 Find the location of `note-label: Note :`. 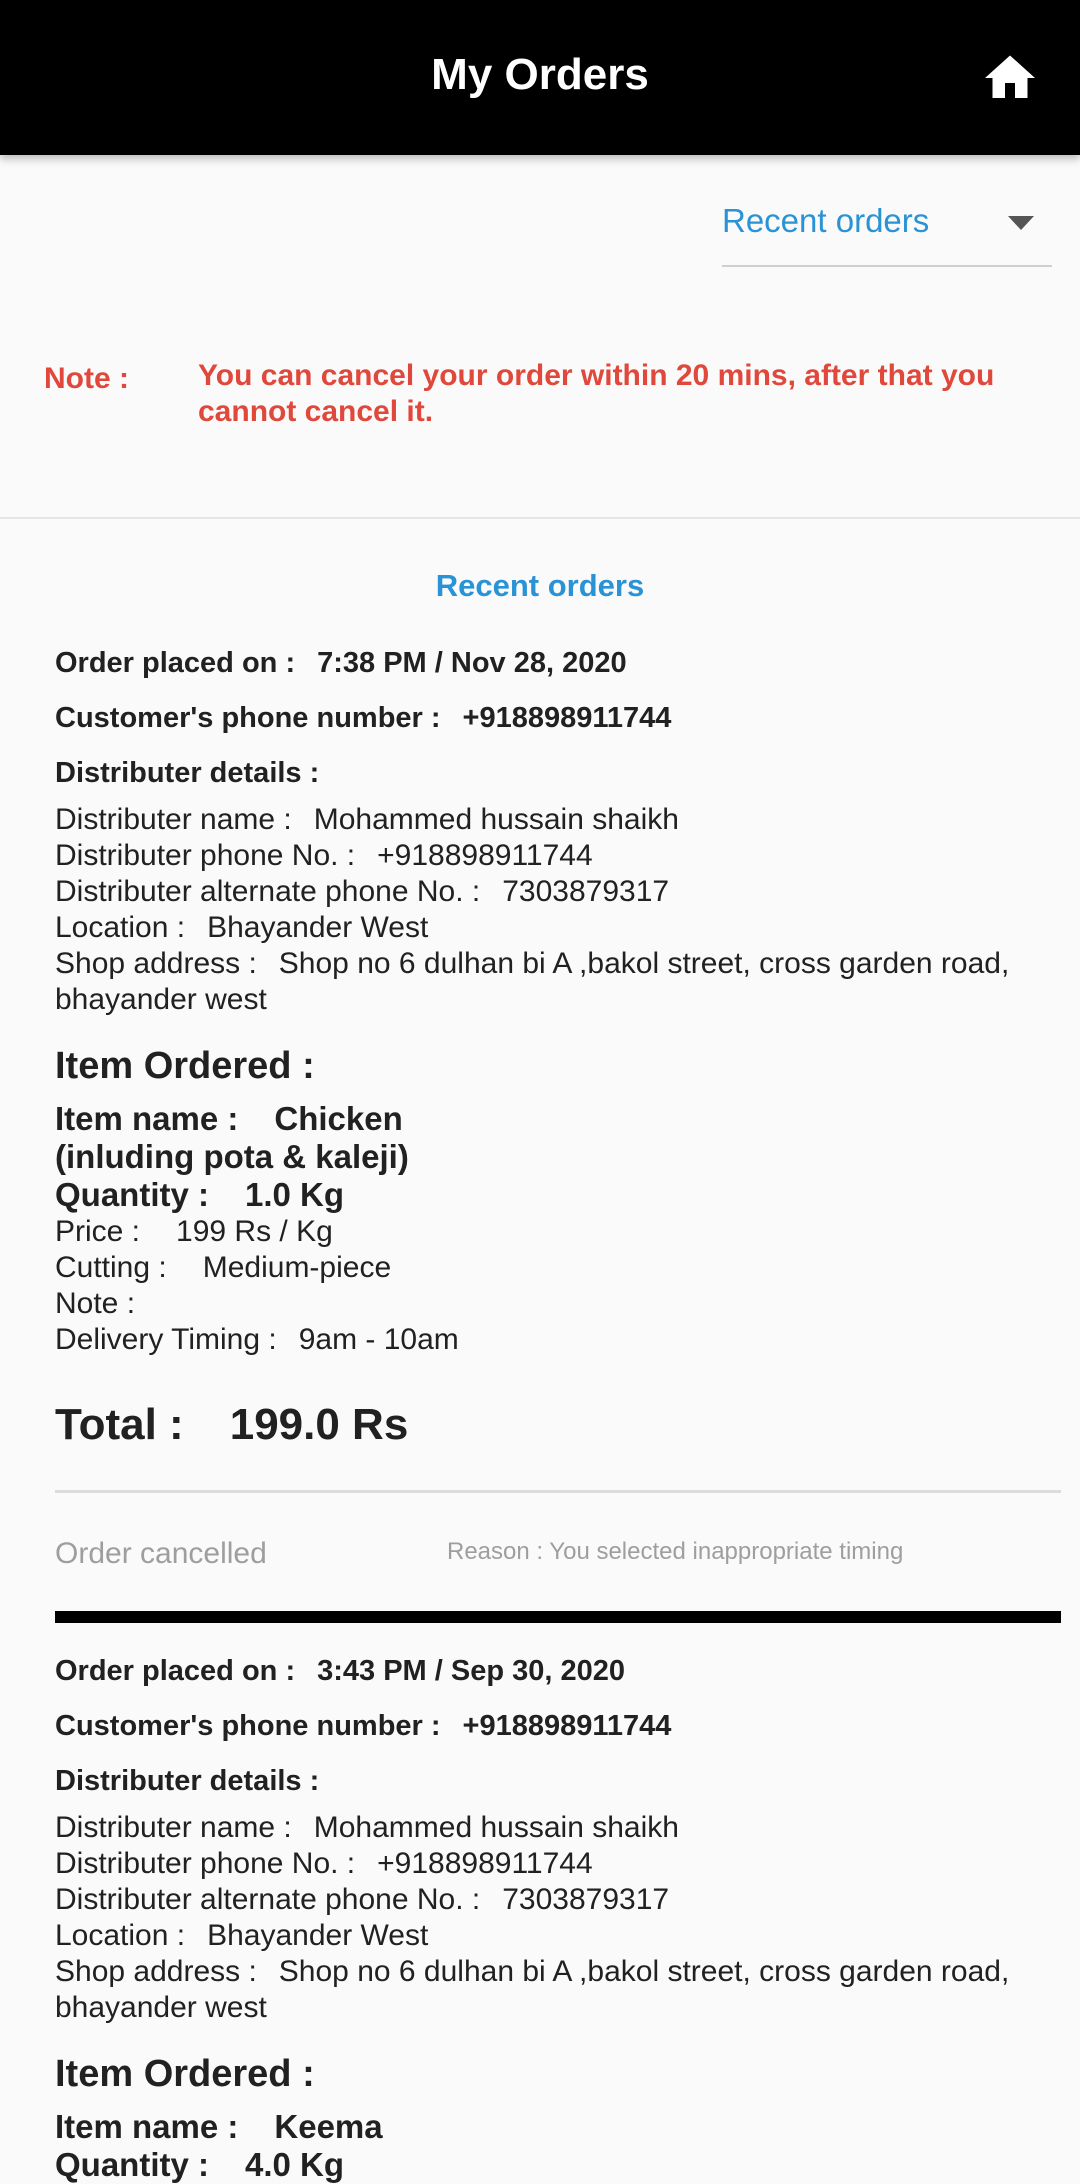

note-label: Note : is located at coordinates (86, 378).